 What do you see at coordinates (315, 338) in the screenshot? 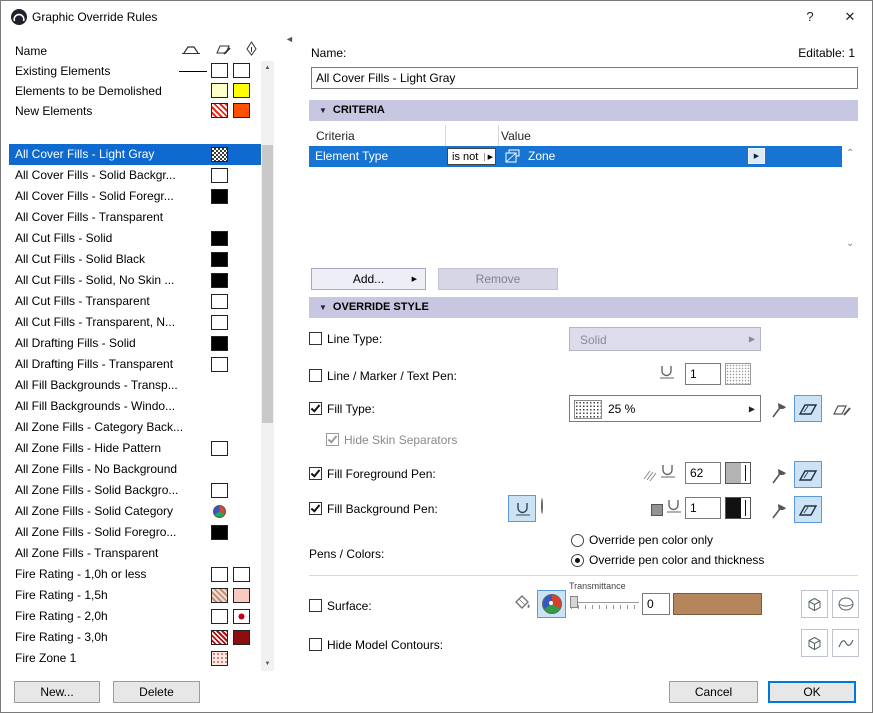
I see `line-type-checkbox` at bounding box center [315, 338].